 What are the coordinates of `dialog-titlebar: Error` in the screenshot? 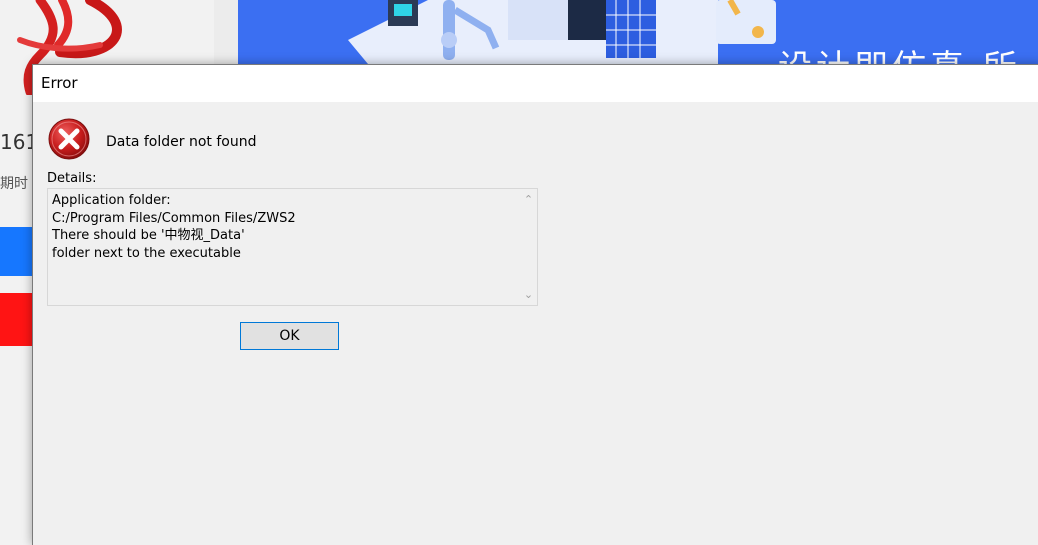 It's located at (535, 83).